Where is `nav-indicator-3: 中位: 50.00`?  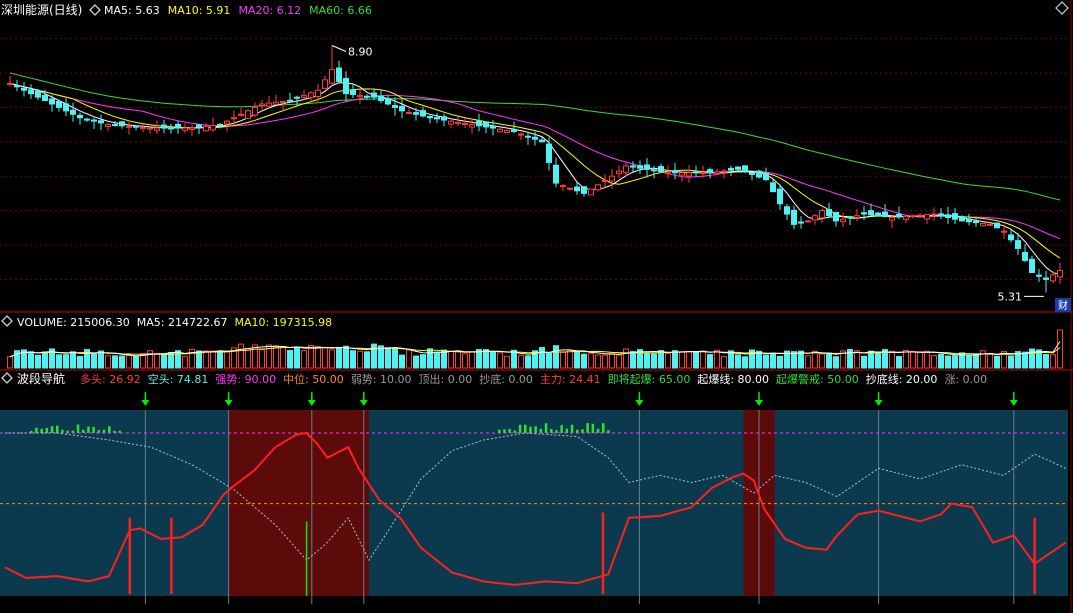 nav-indicator-3: 中位: 50.00 is located at coordinates (313, 379).